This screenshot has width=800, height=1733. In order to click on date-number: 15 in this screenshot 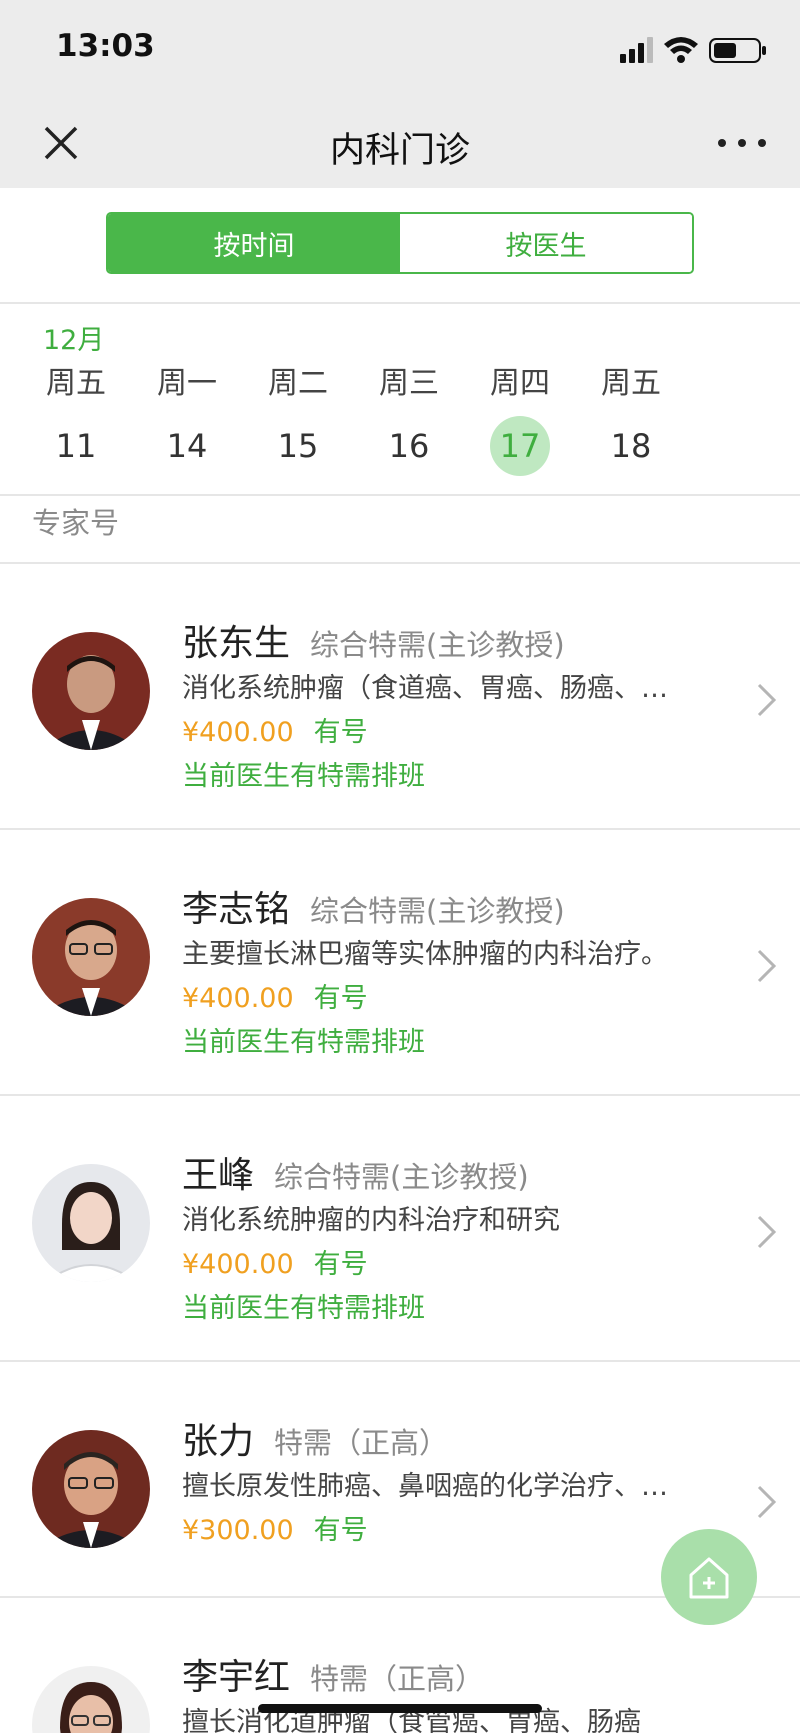, I will do `click(298, 446)`.